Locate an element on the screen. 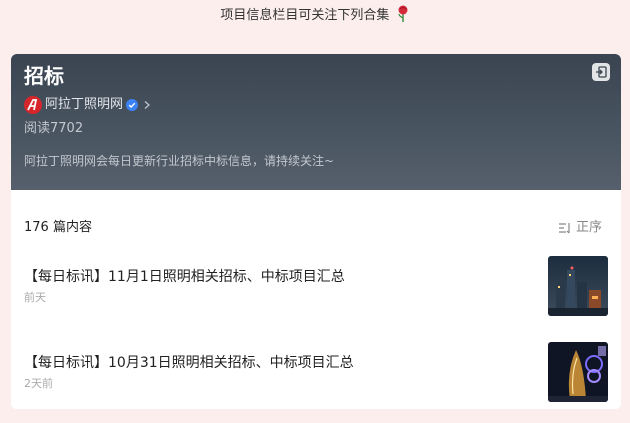  sort-label: 正序 is located at coordinates (589, 227).